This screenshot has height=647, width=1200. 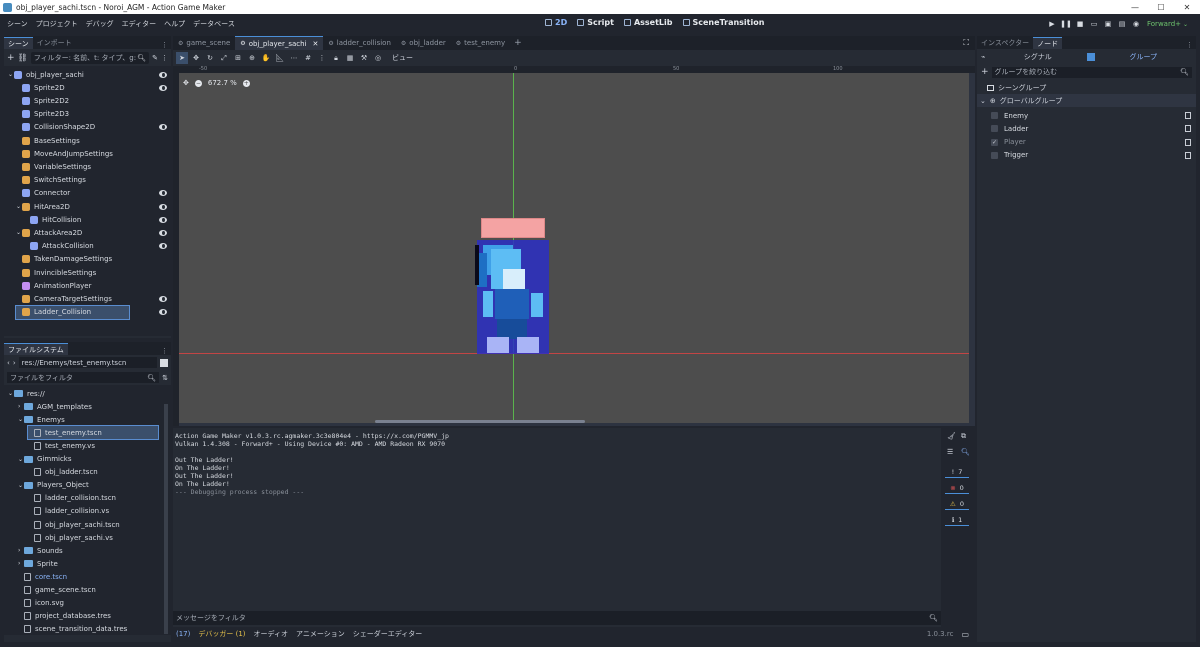 I want to click on ruler-tool-icon: 📐︎, so click(x=280, y=58).